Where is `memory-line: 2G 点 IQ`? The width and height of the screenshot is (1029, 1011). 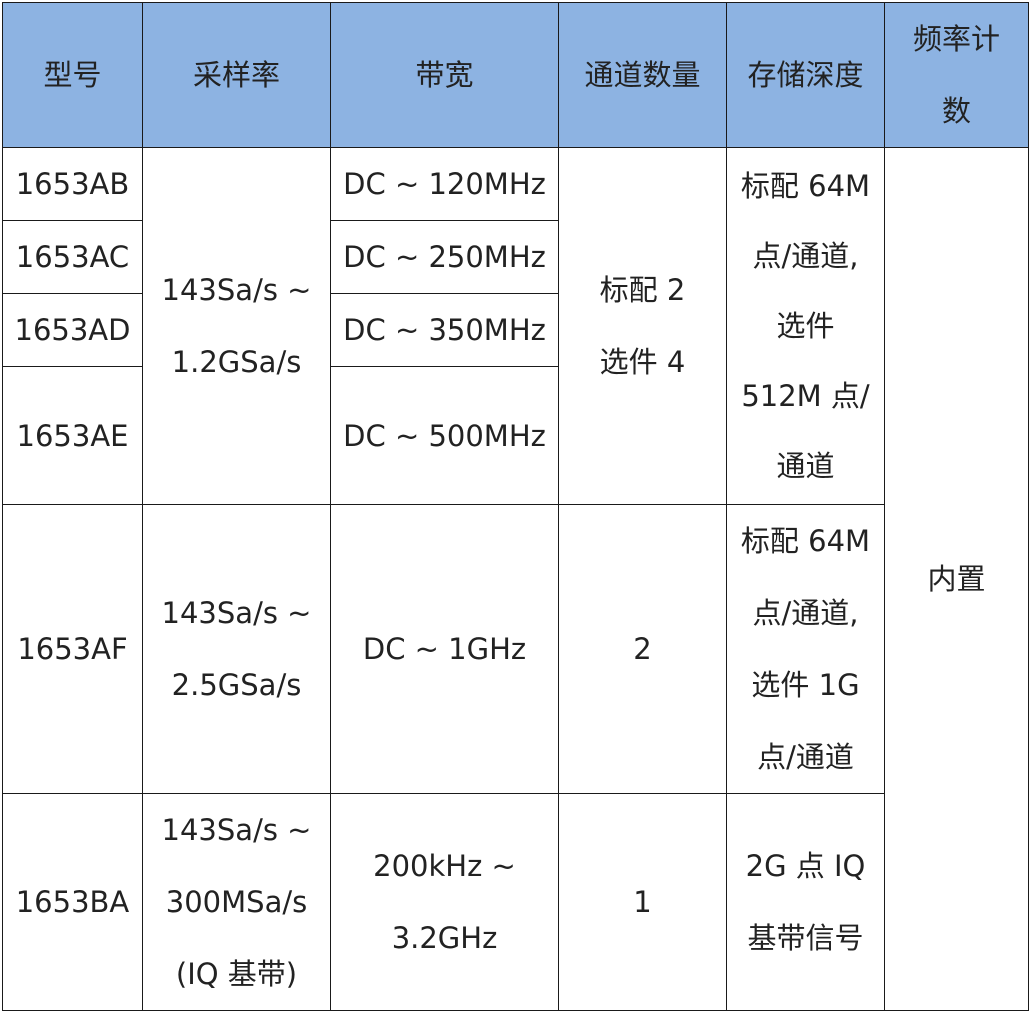 memory-line: 2G 点 IQ is located at coordinates (805, 866).